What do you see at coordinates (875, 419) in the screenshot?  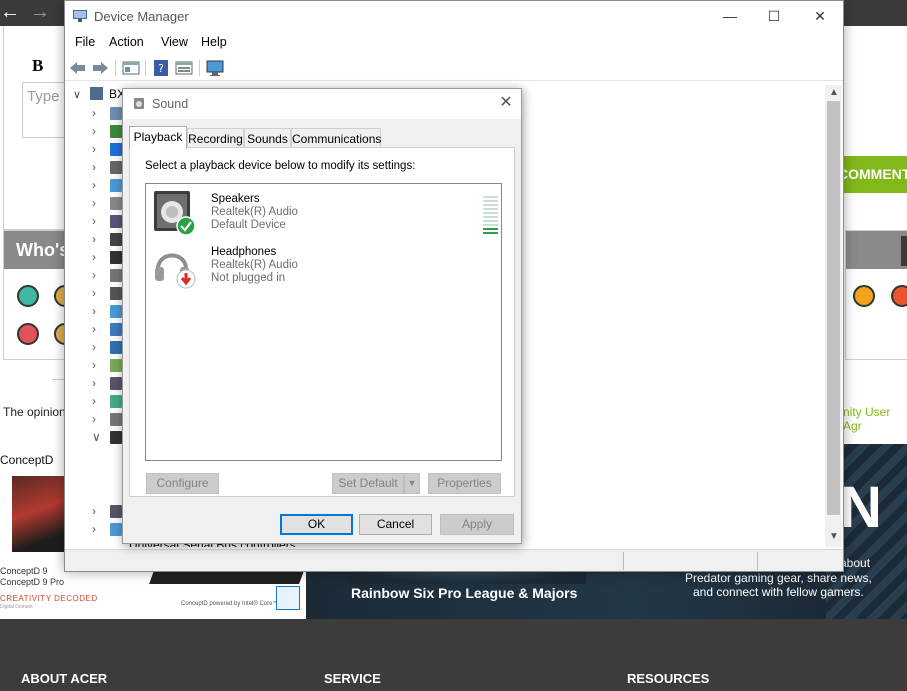 I see `user-agreement-link: nity User Agr` at bounding box center [875, 419].